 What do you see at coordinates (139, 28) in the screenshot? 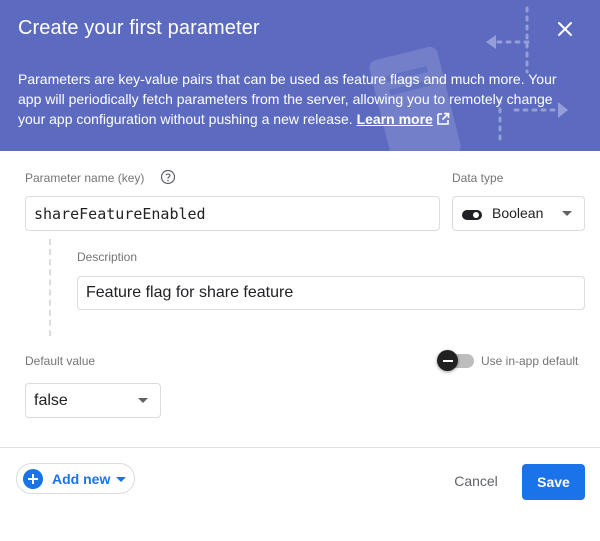
I see `dialog-title: Create your first parameter` at bounding box center [139, 28].